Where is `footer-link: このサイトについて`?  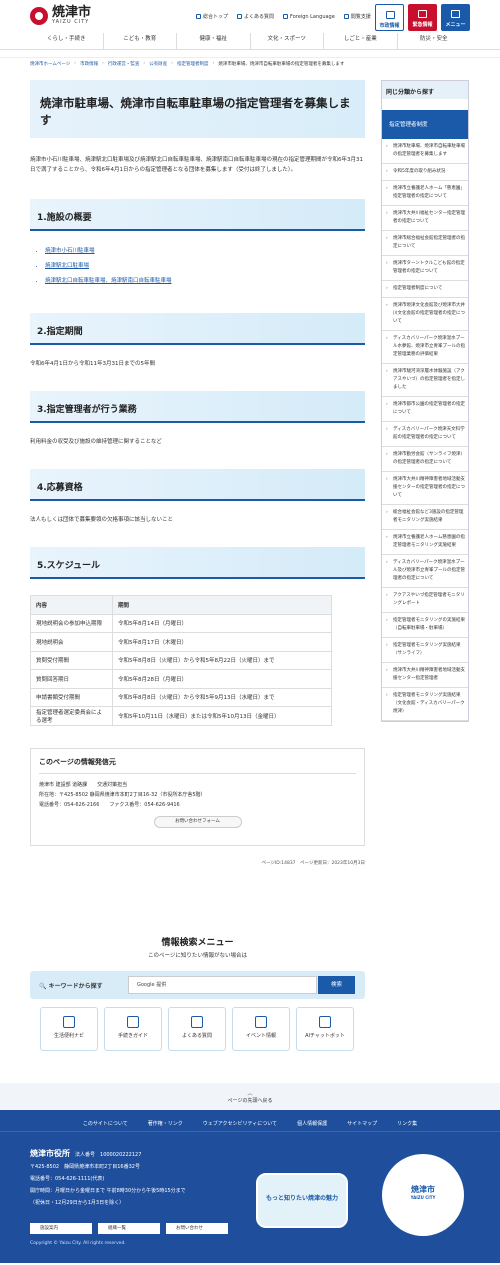 footer-link: このサイトについて is located at coordinates (105, 1125).